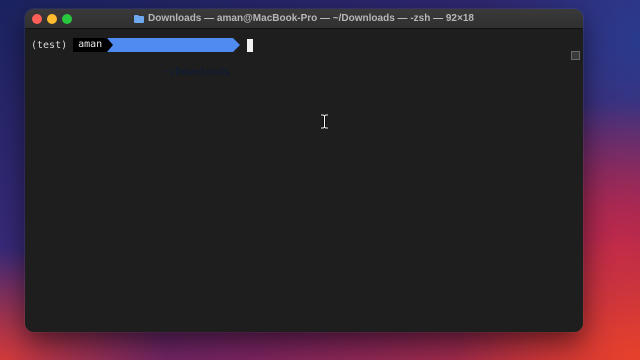  I want to click on prompt-directory-segment: ~/Downloads, so click(170, 58).